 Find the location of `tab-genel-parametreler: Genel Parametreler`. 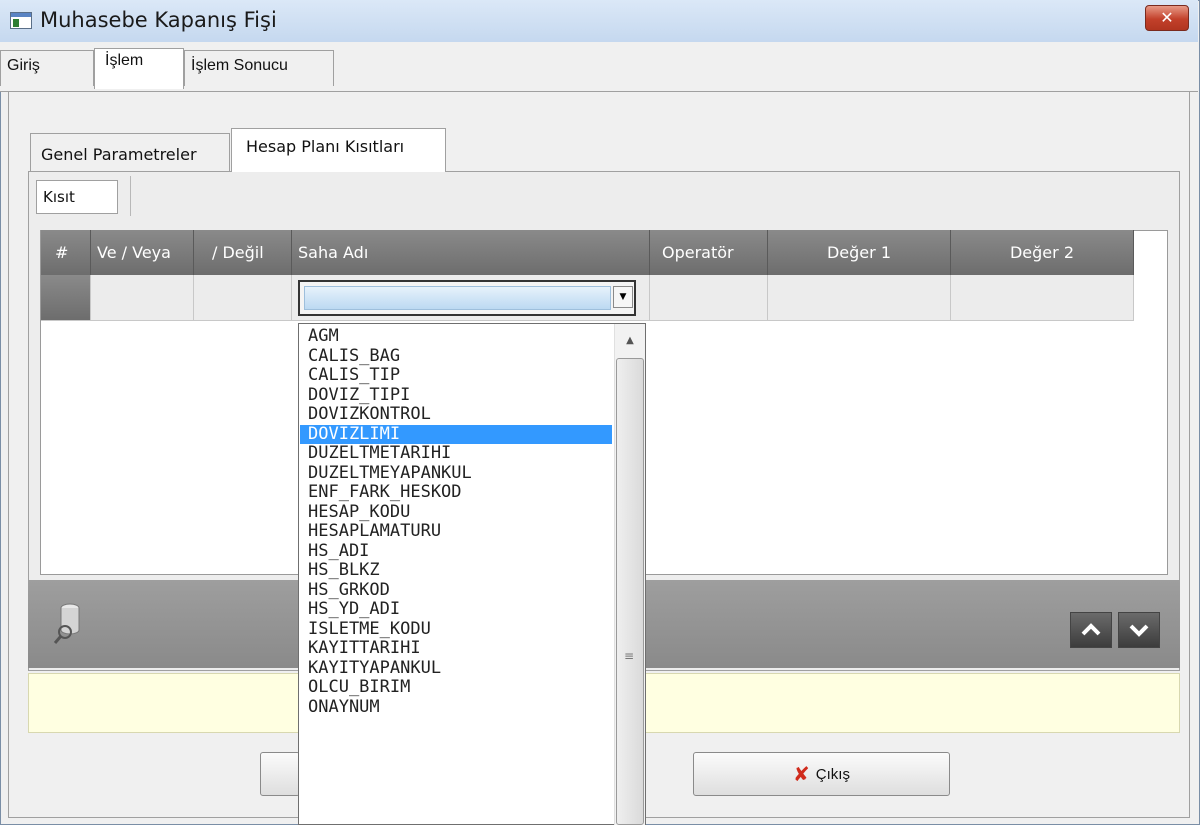

tab-genel-parametreler: Genel Parametreler is located at coordinates (130, 152).